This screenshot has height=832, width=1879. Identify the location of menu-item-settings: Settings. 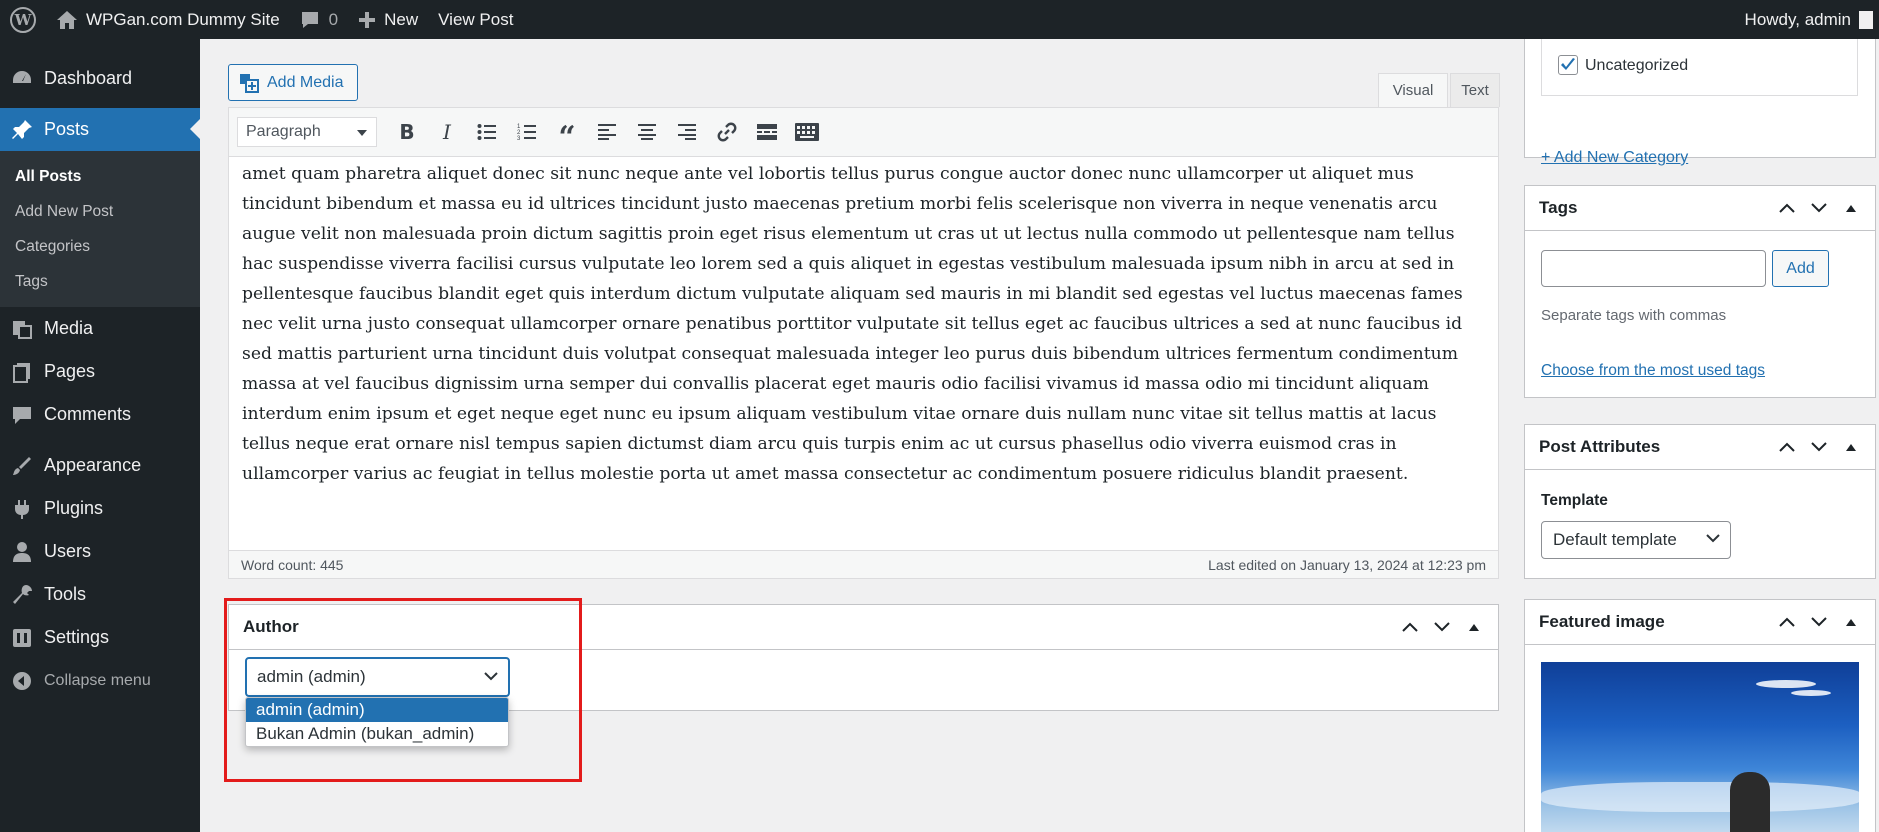
(100, 637).